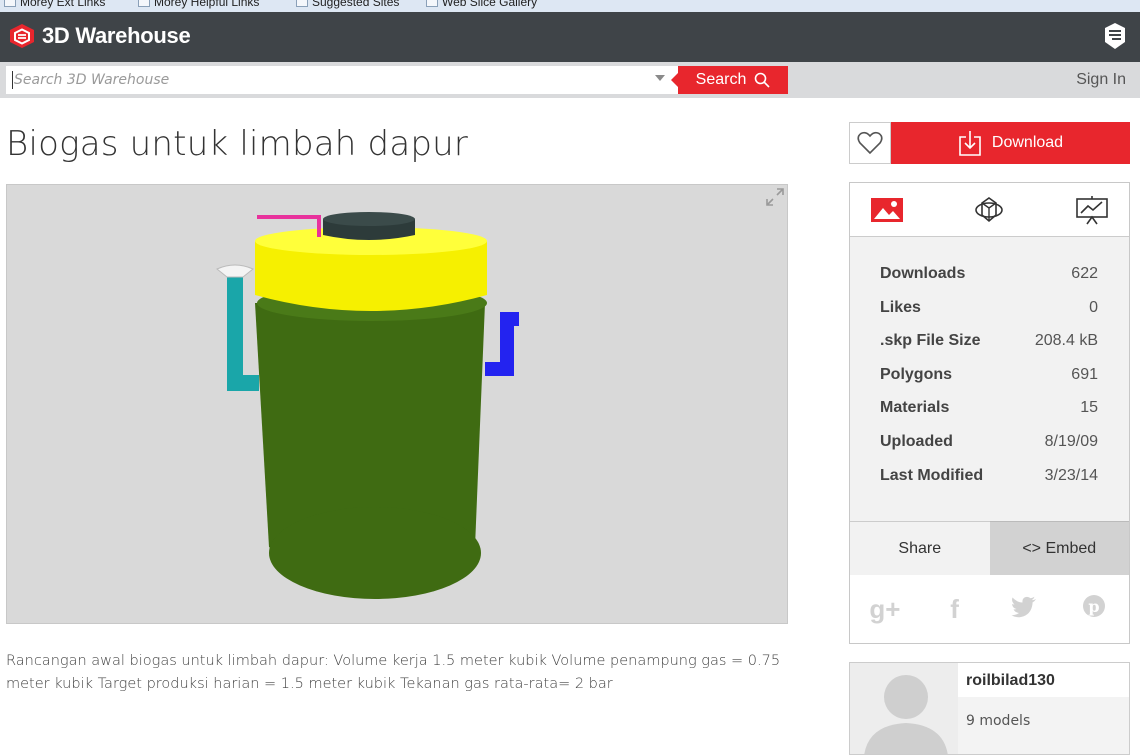  Describe the element at coordinates (989, 282) in the screenshot. I see `stat-row-downloads: Downloads 622` at that location.